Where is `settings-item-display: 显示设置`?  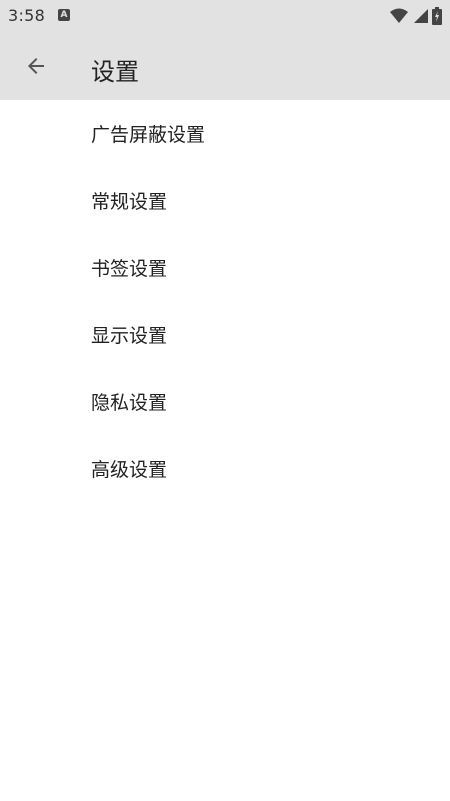
settings-item-display: 显示设置 is located at coordinates (225, 334).